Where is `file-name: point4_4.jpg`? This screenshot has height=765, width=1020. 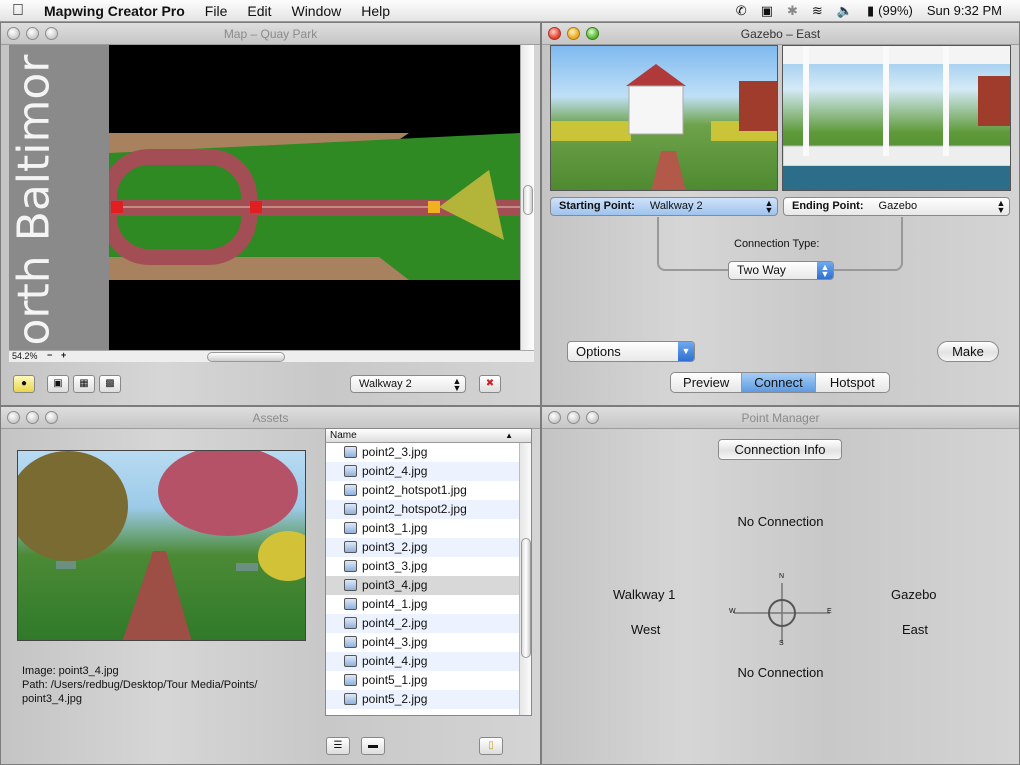 file-name: point4_4.jpg is located at coordinates (395, 661).